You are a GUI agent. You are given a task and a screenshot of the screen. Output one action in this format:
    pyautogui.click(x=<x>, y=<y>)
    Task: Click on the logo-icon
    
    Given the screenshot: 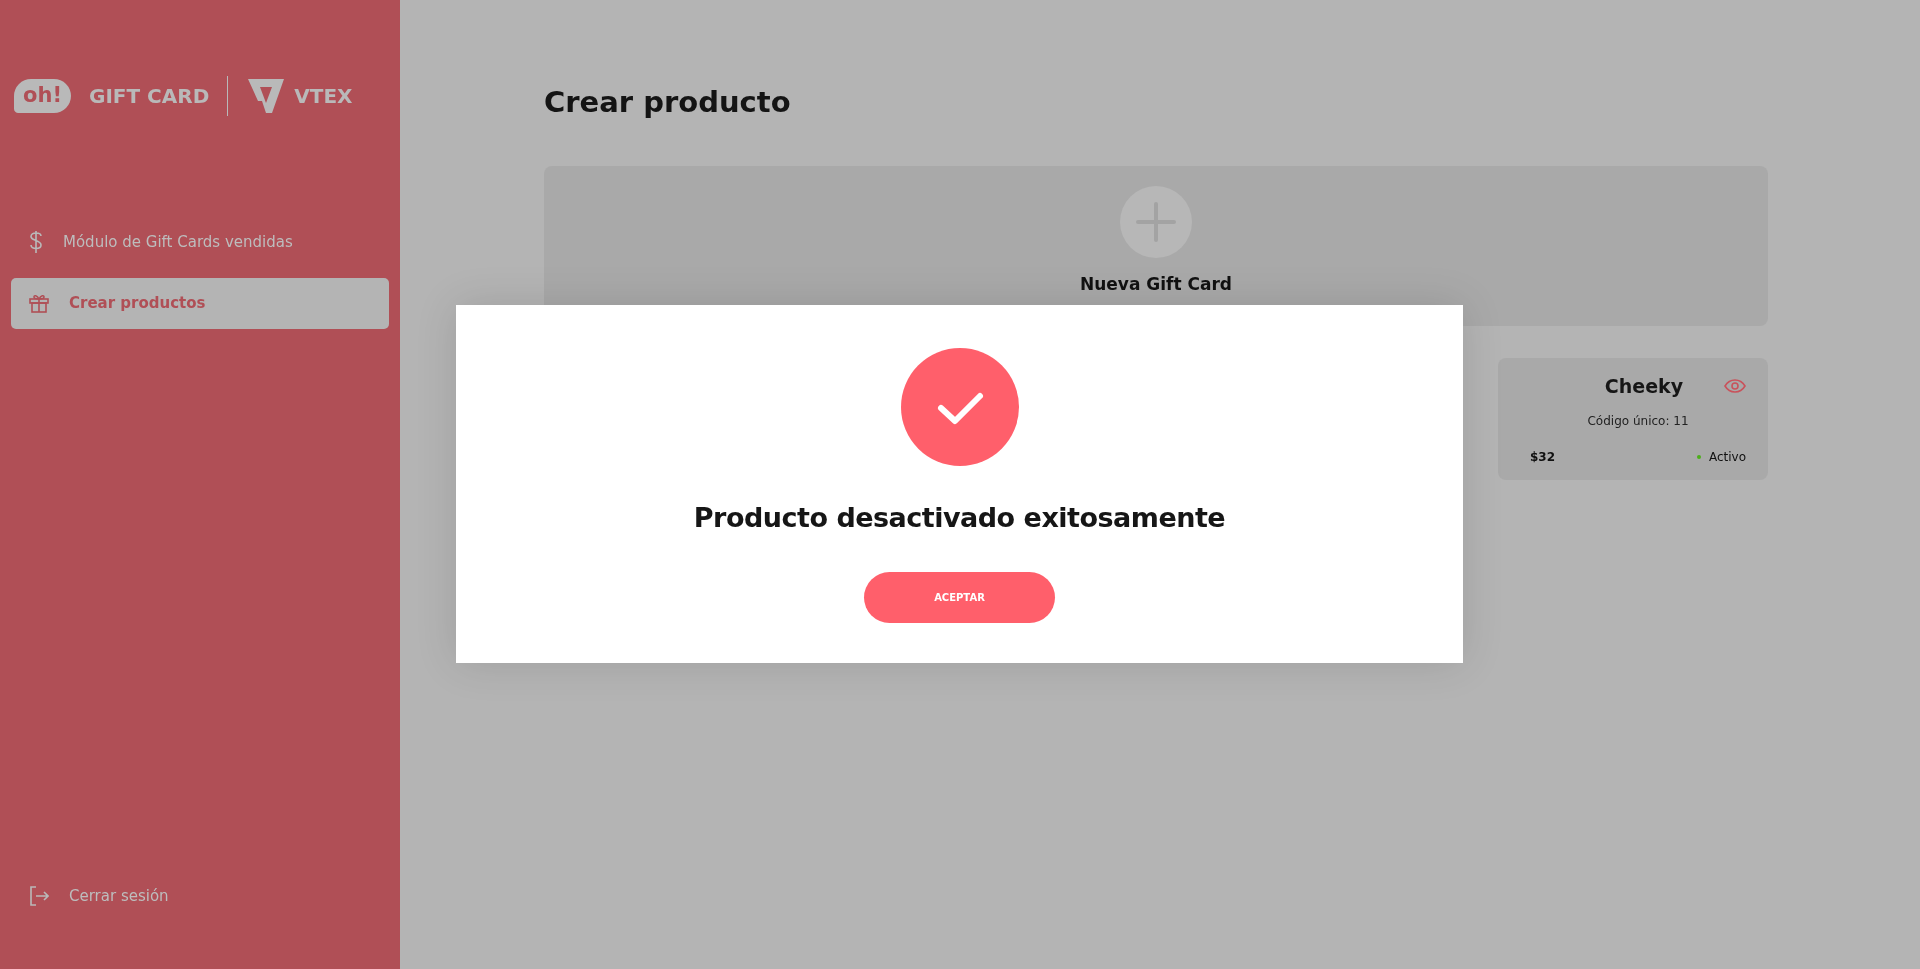 What is the action you would take?
    pyautogui.click(x=266, y=96)
    